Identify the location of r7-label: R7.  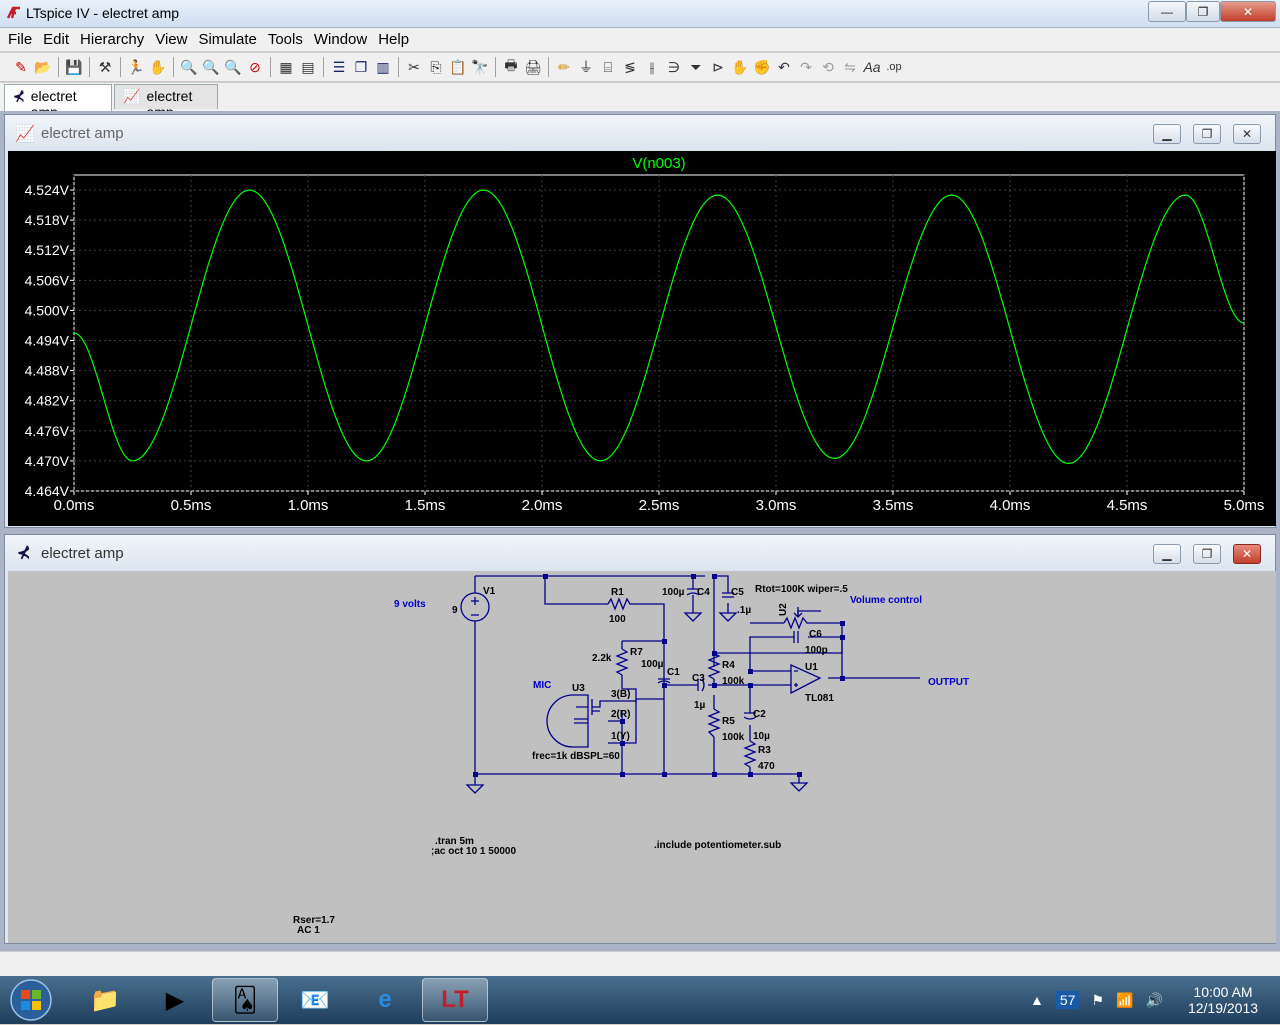
(636, 652).